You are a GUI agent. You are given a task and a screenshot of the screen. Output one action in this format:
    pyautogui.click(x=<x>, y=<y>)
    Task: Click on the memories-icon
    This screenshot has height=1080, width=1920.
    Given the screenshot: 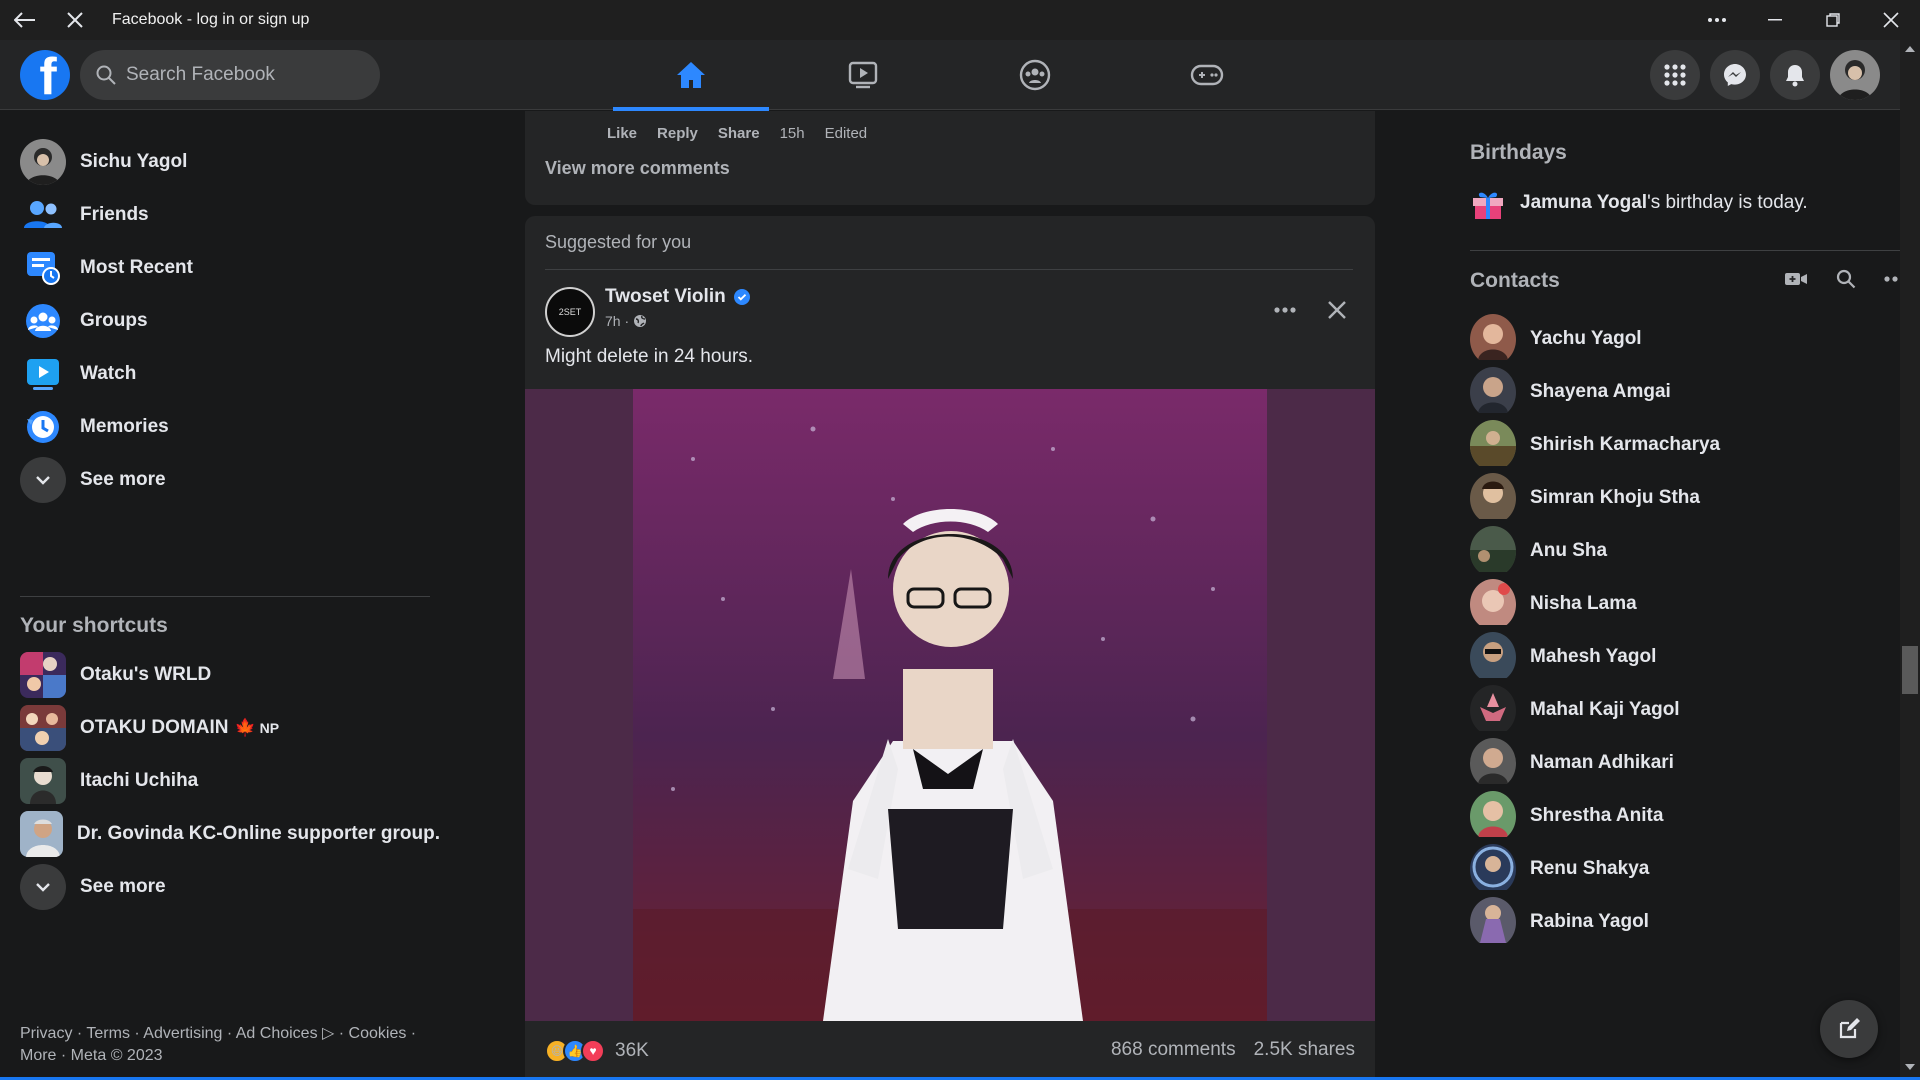 What is the action you would take?
    pyautogui.click(x=43, y=427)
    